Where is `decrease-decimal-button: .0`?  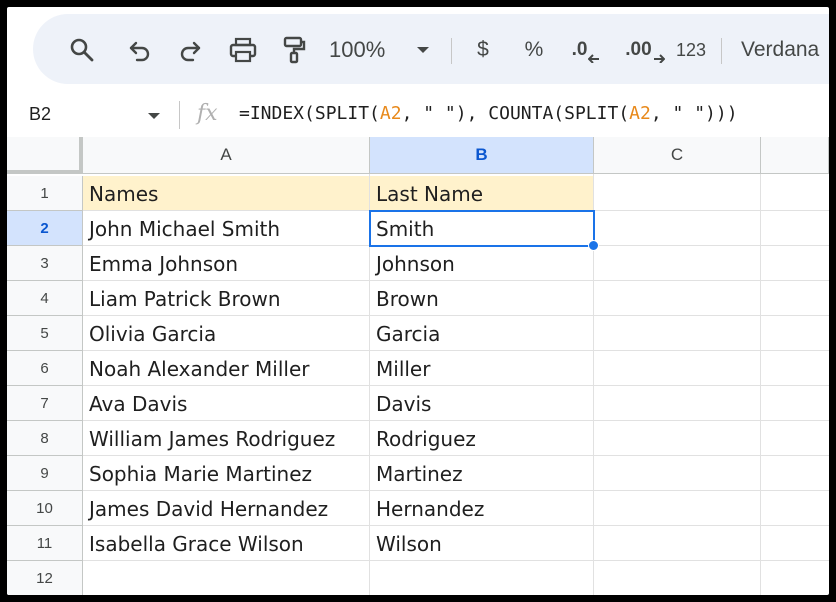 decrease-decimal-button: .0 is located at coordinates (586, 50).